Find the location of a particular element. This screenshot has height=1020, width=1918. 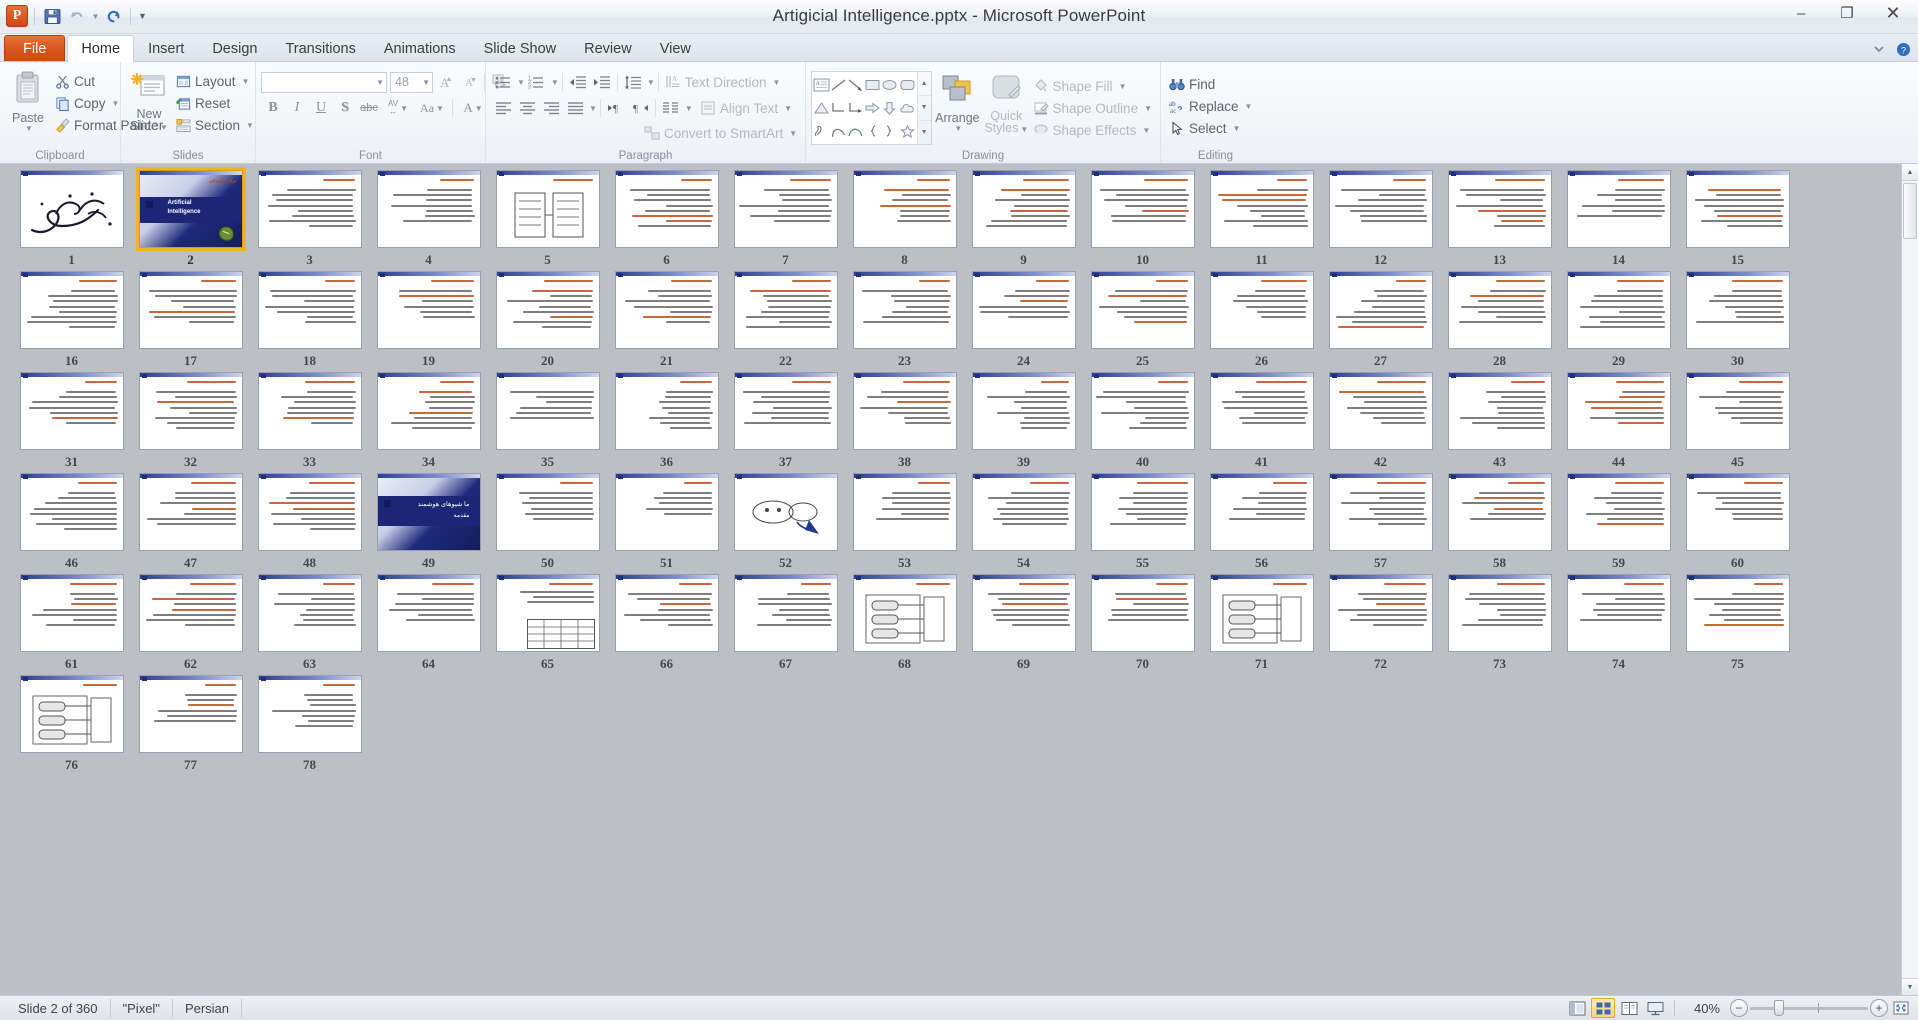

tab-review: Review is located at coordinates (608, 48).